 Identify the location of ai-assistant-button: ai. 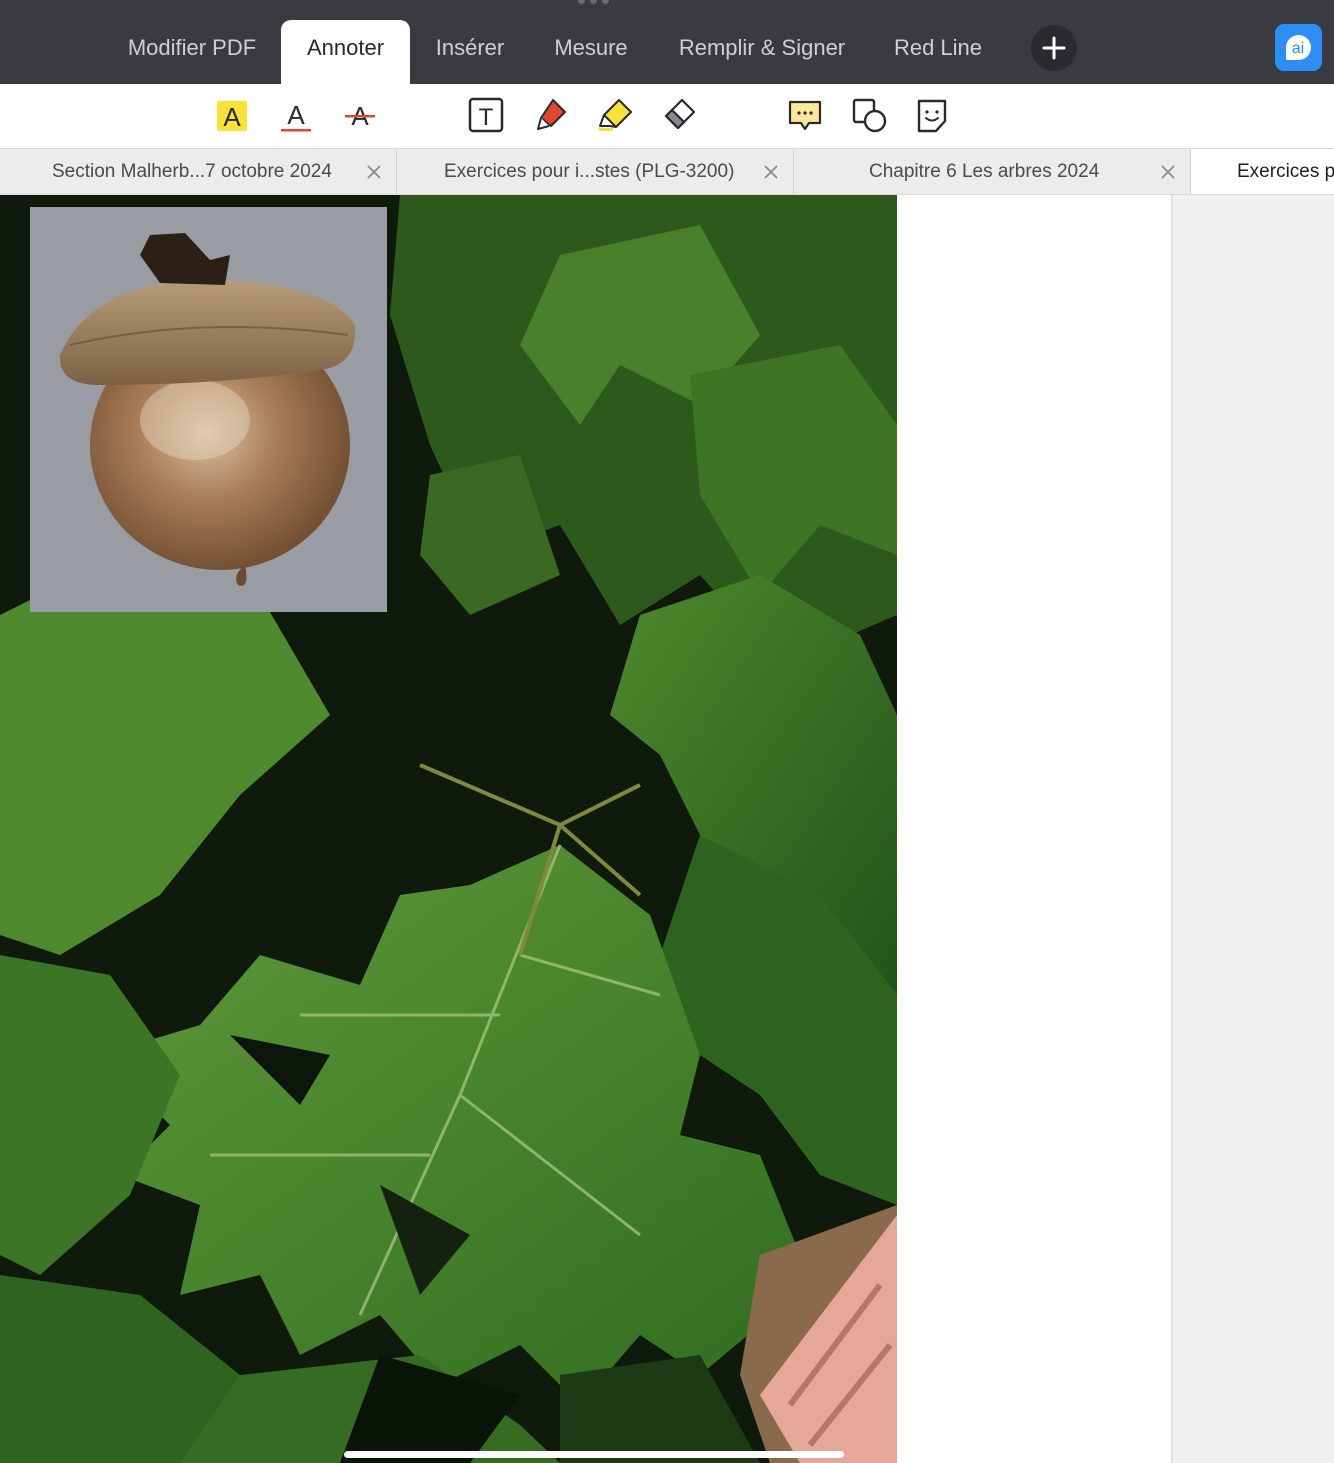
(1298, 47).